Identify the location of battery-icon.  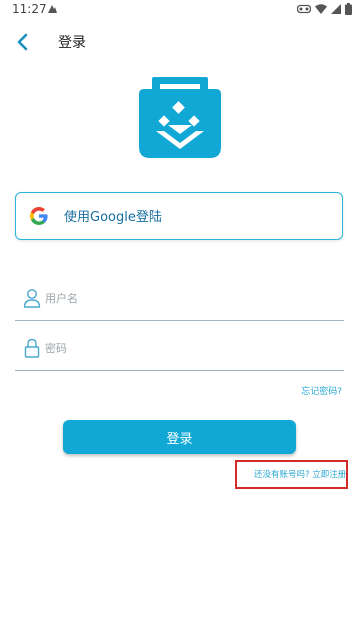
(348, 9).